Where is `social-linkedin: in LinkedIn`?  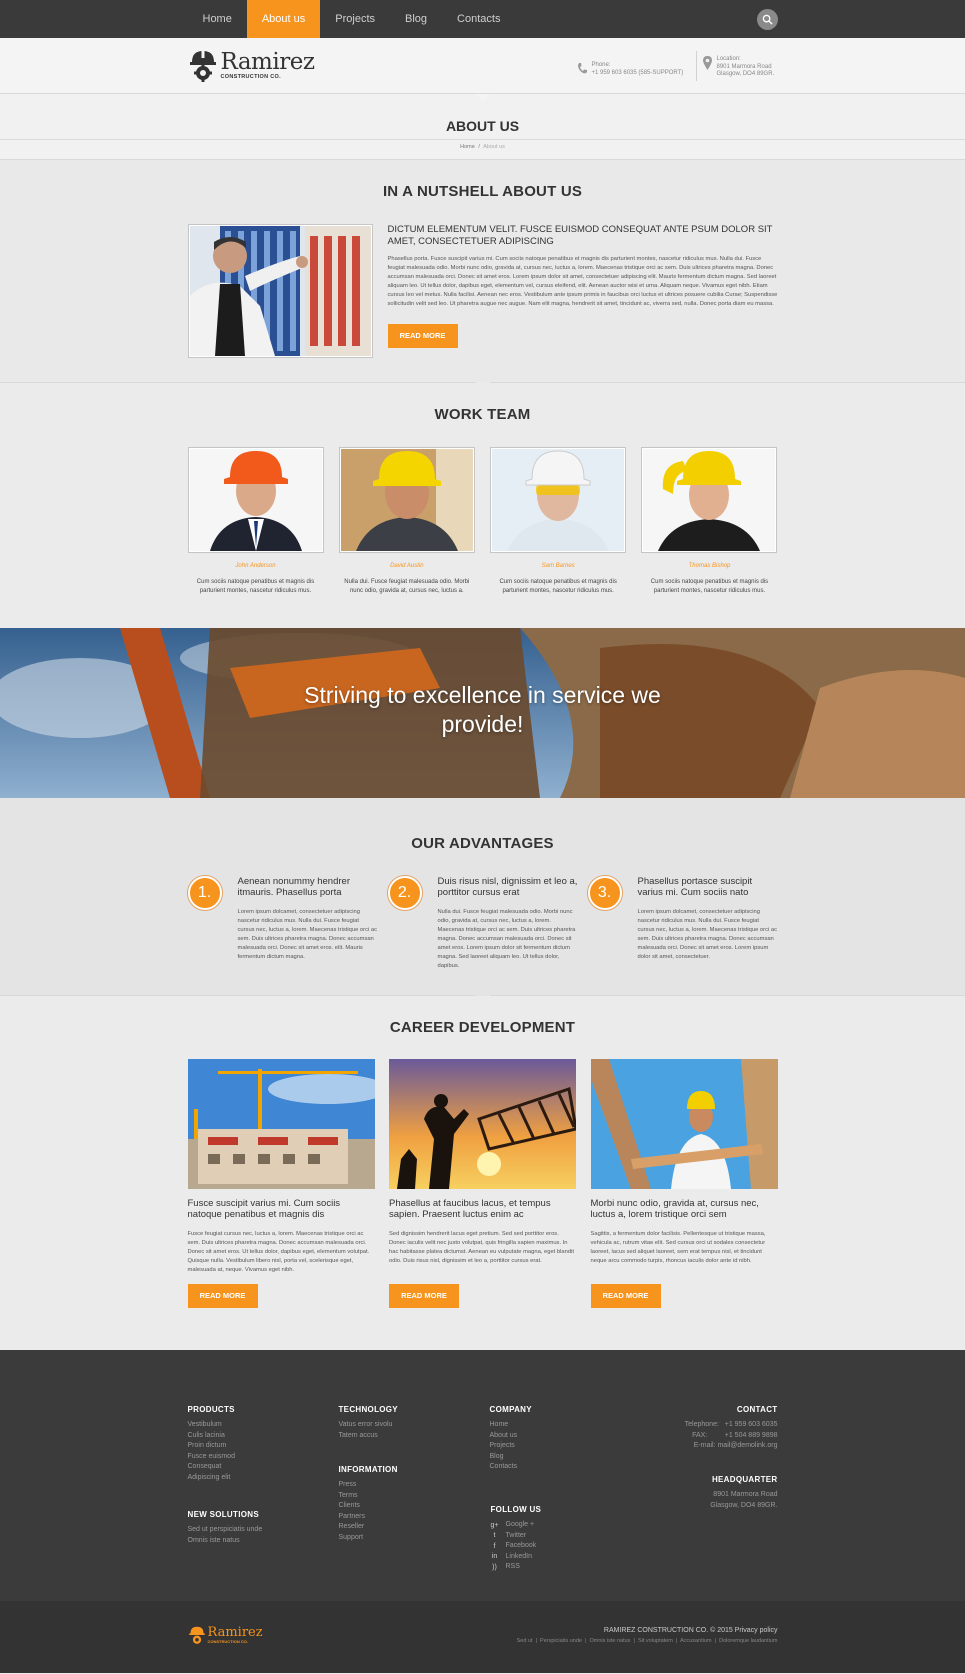
social-linkedin: in LinkedIn is located at coordinates (516, 1557).